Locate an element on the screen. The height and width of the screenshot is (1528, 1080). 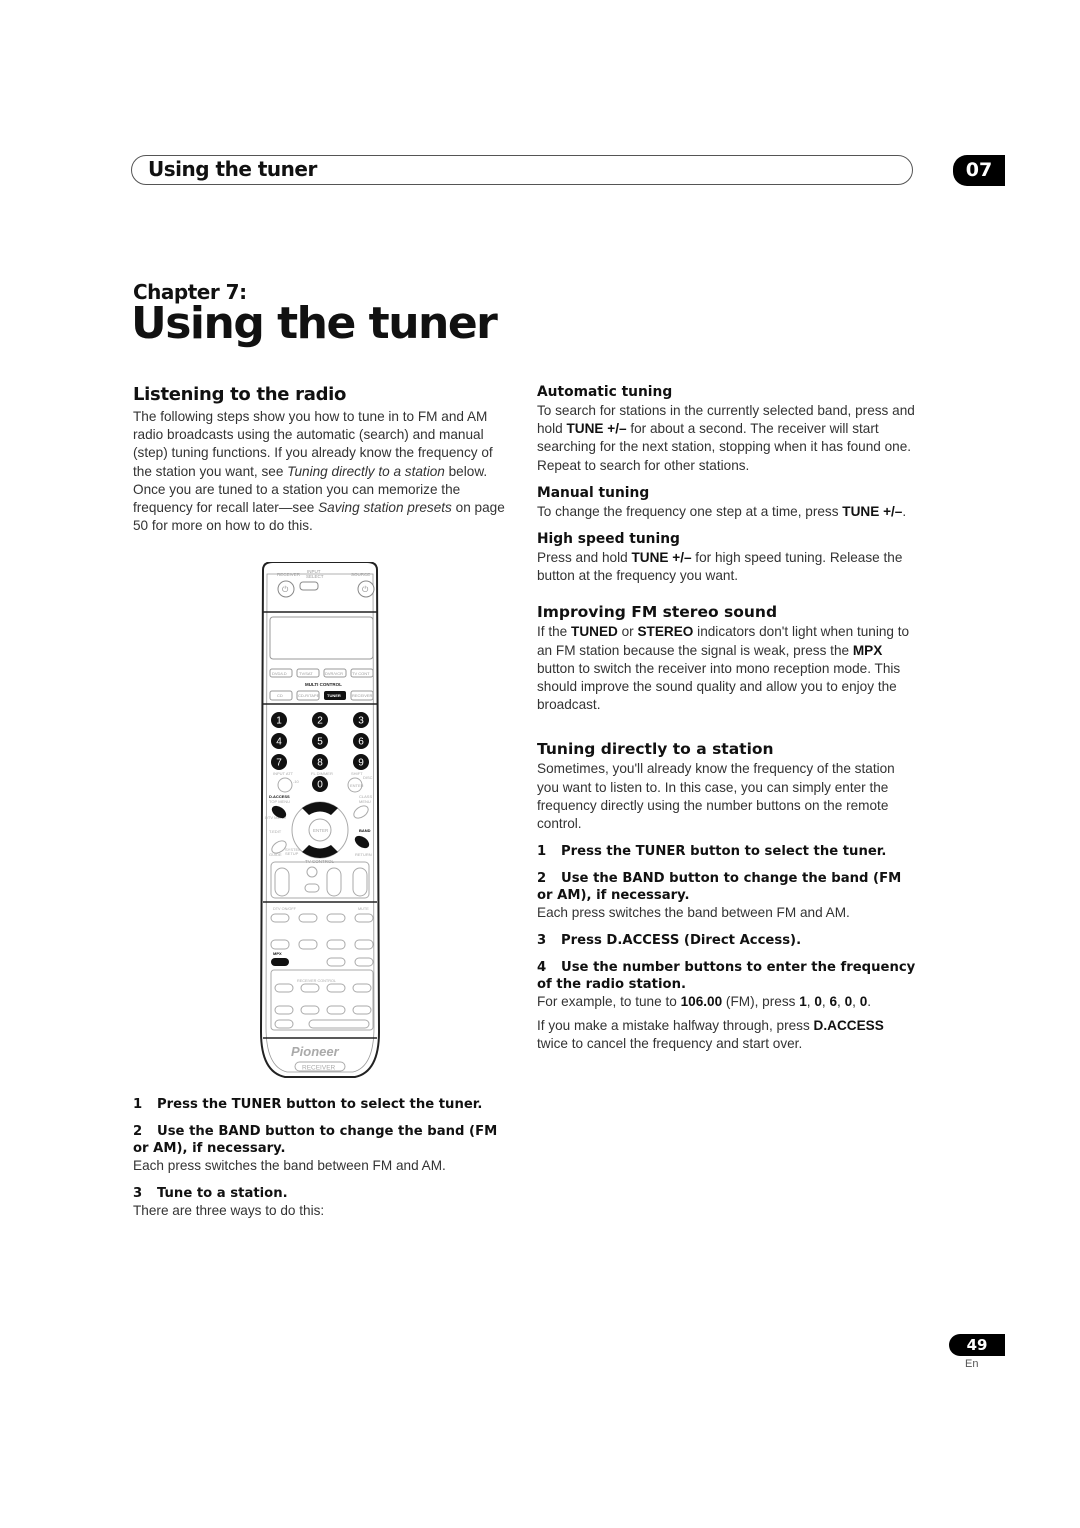
digit-label: 8 is located at coordinates (320, 763).